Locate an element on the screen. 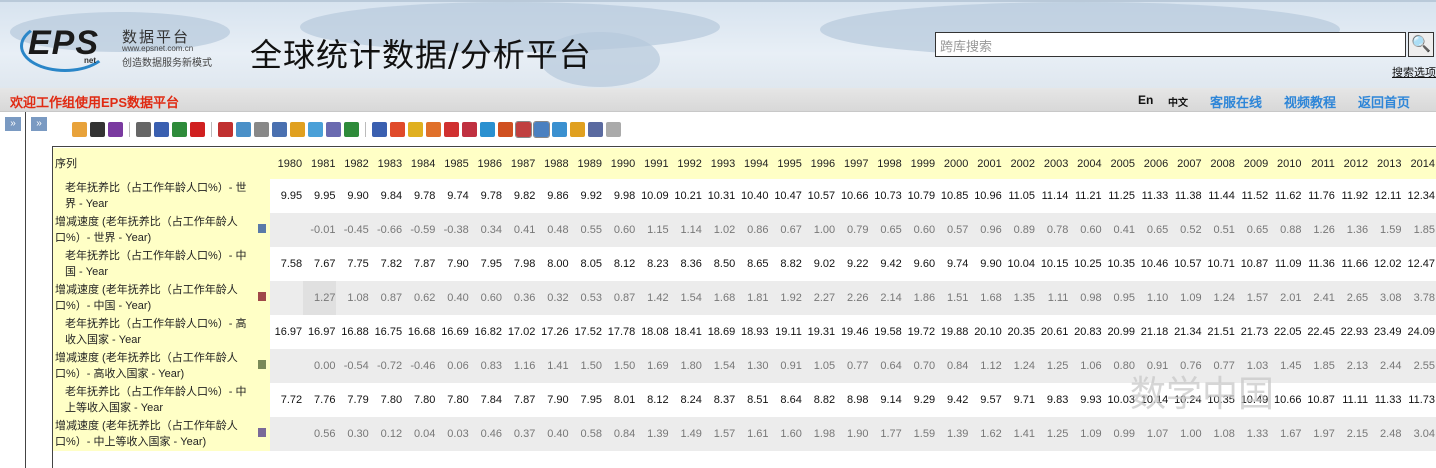 The width and height of the screenshot is (1436, 468). value-cell: 2.14 is located at coordinates (886, 298).